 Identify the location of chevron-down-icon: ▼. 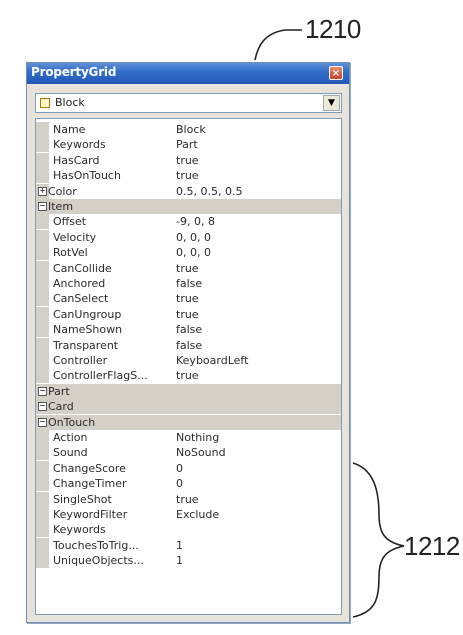
(331, 103).